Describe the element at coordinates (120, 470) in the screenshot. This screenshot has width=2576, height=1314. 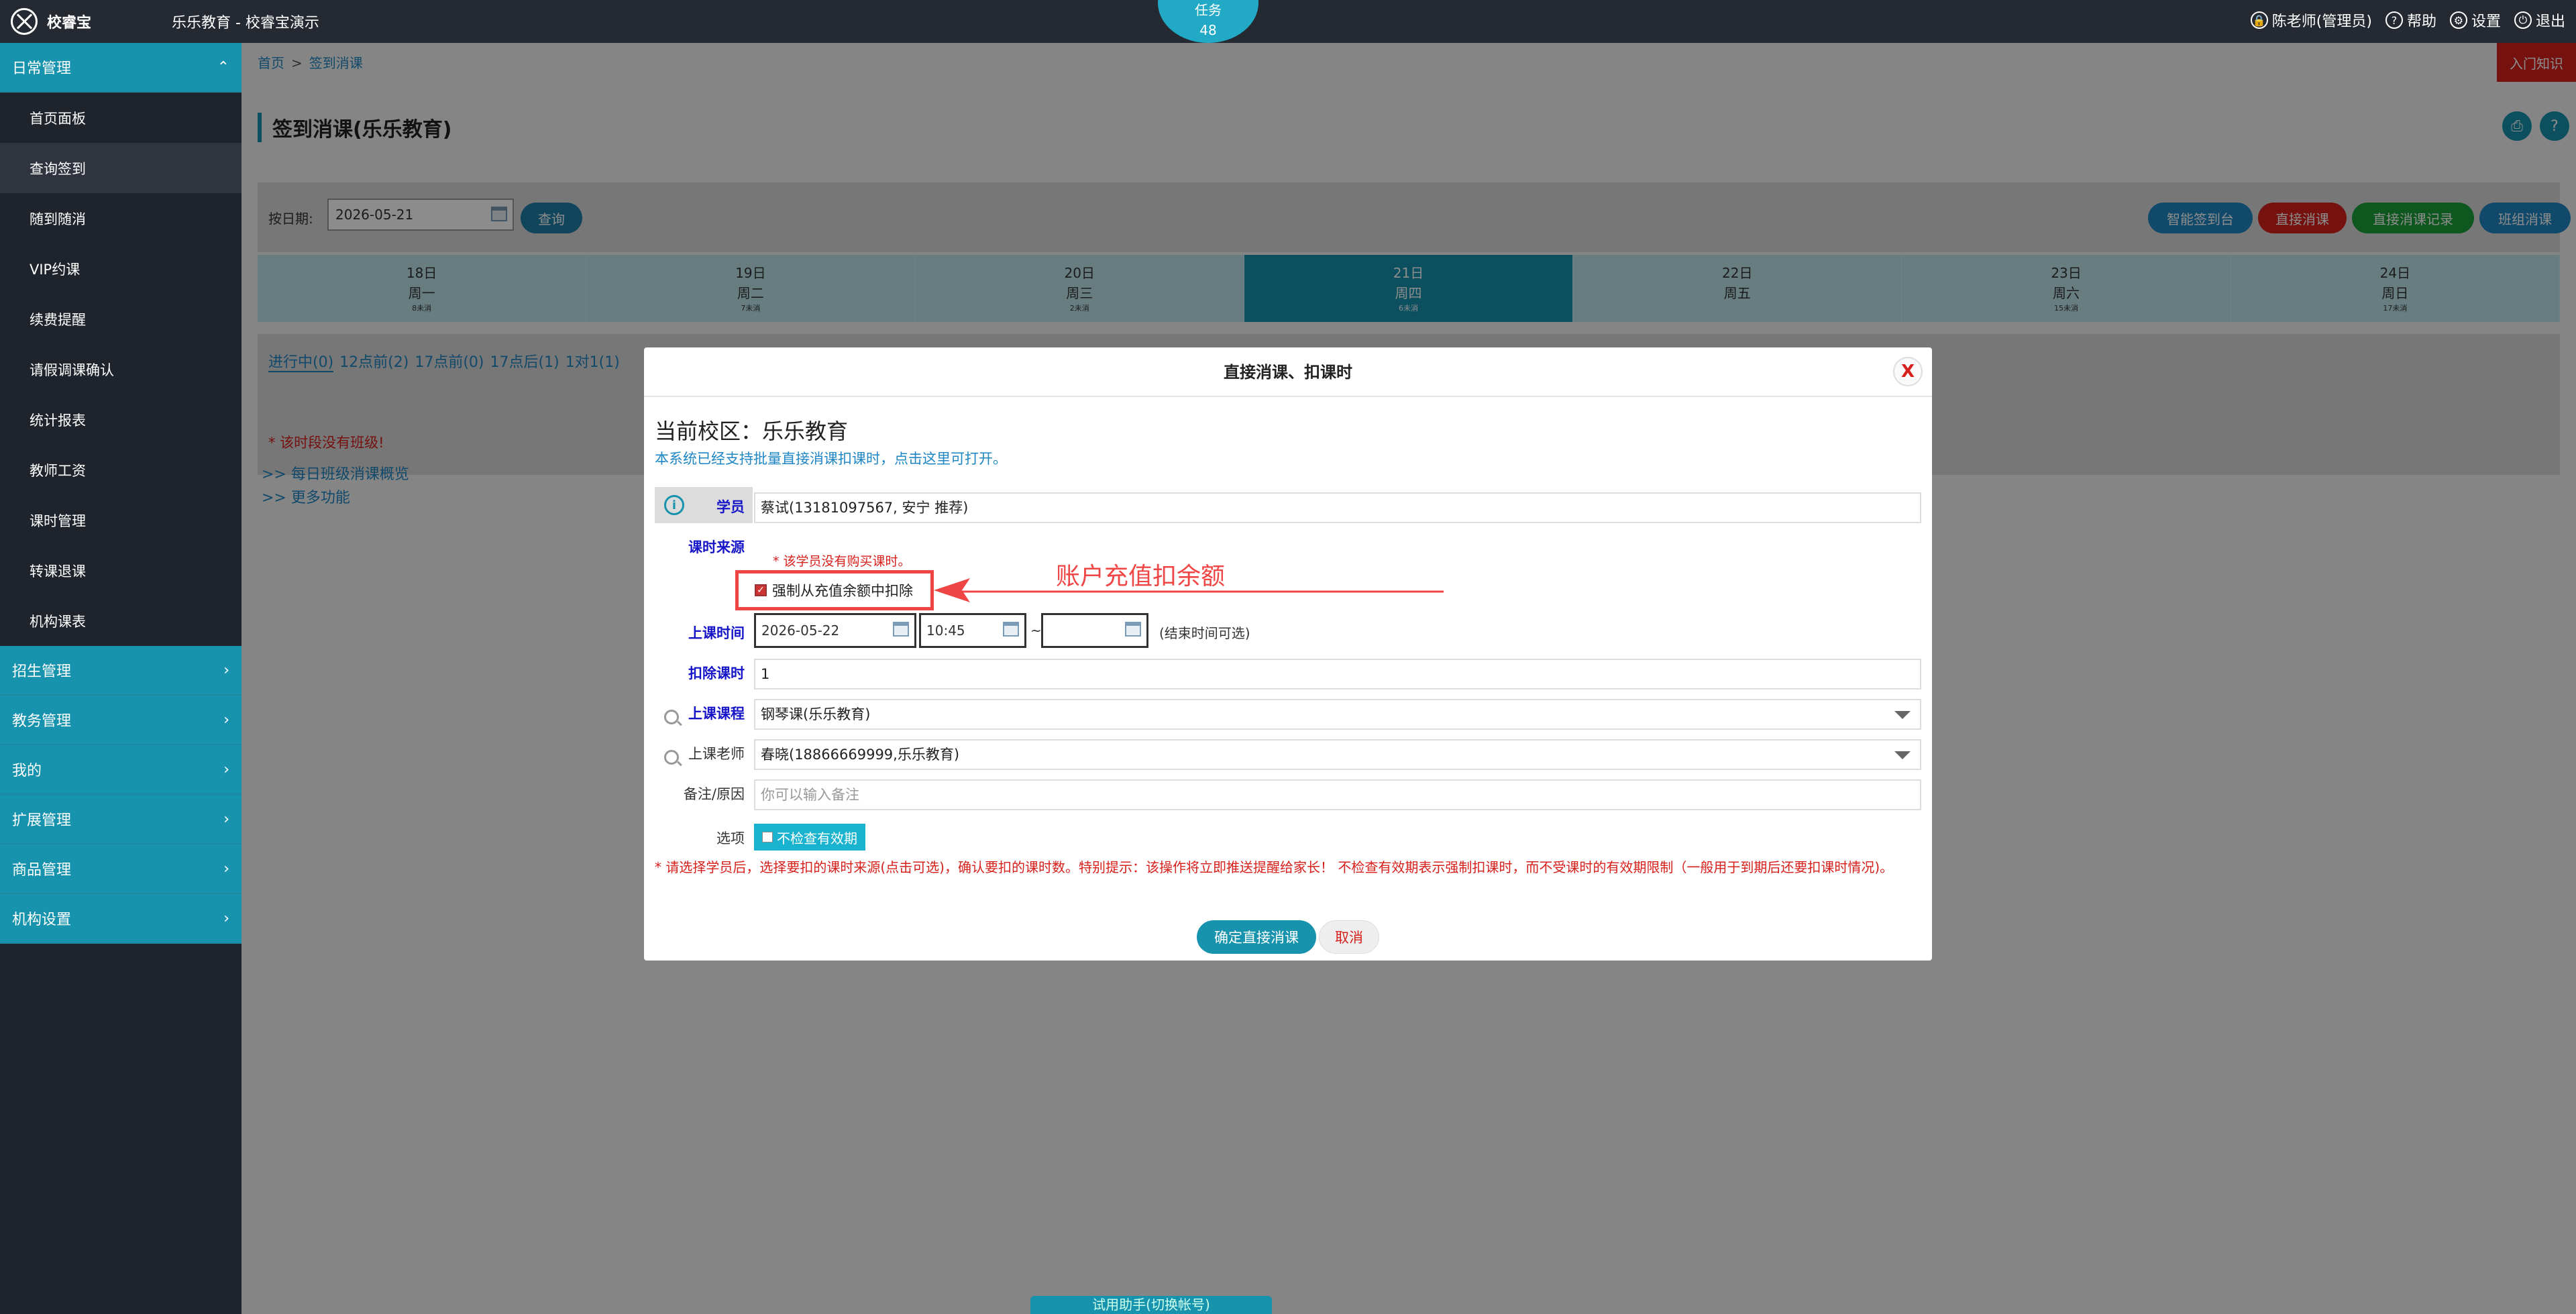
I see `sidebar-item-salary: 教师工资` at that location.